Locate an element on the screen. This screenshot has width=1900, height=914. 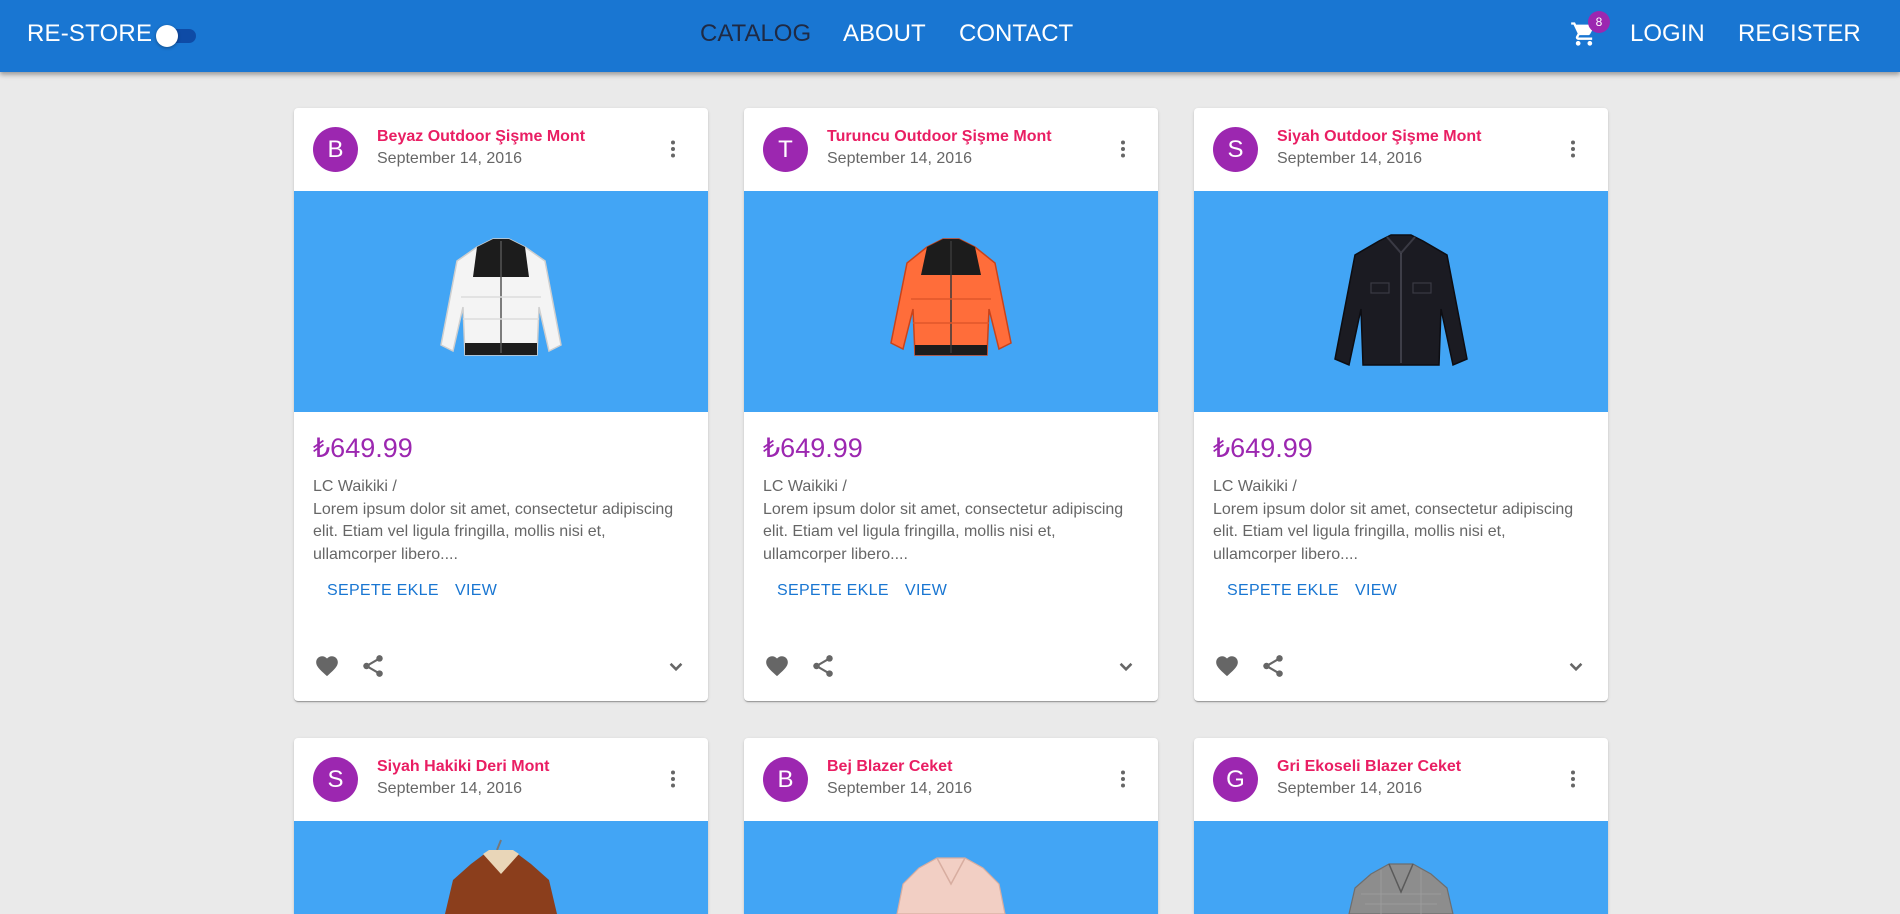
avatar: G is located at coordinates (1235, 779).